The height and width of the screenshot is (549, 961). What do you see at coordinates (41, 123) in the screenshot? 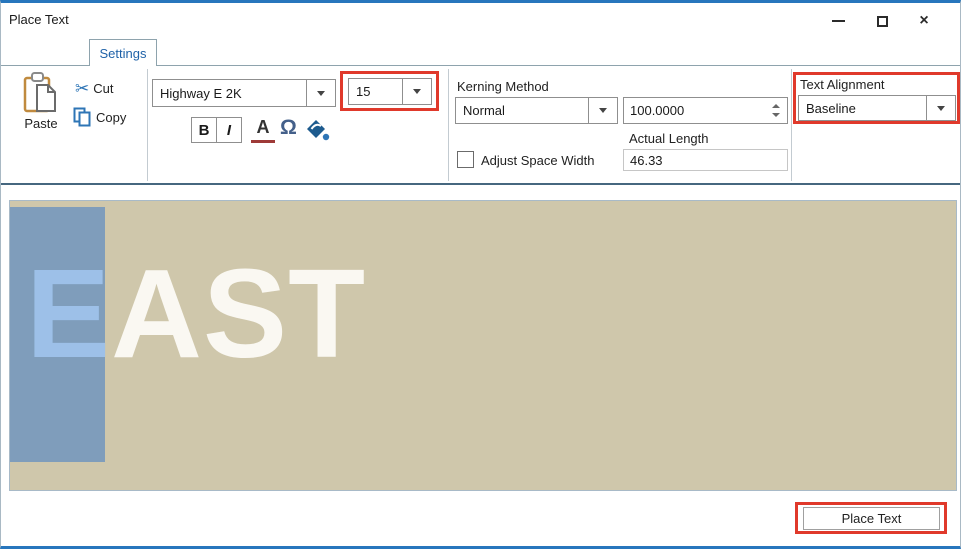
I see `paste-label: Paste` at bounding box center [41, 123].